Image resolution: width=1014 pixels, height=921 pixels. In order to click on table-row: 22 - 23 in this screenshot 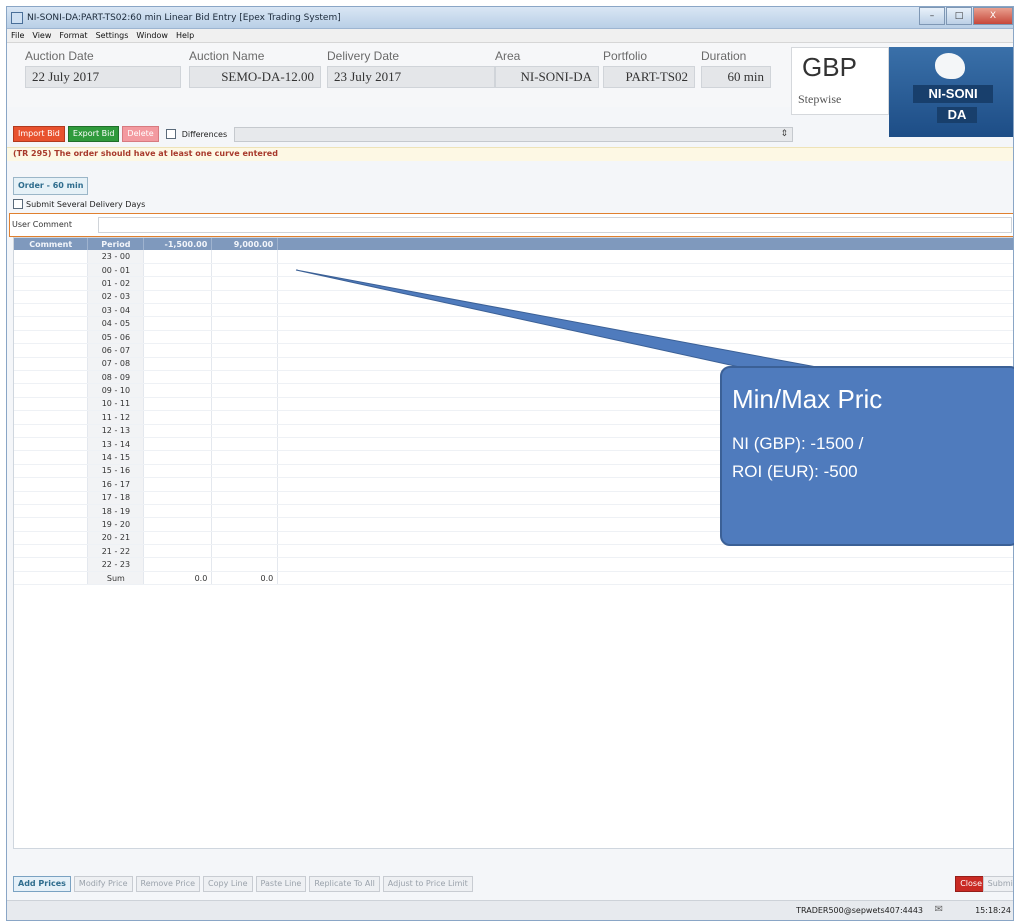, I will do `click(513, 564)`.